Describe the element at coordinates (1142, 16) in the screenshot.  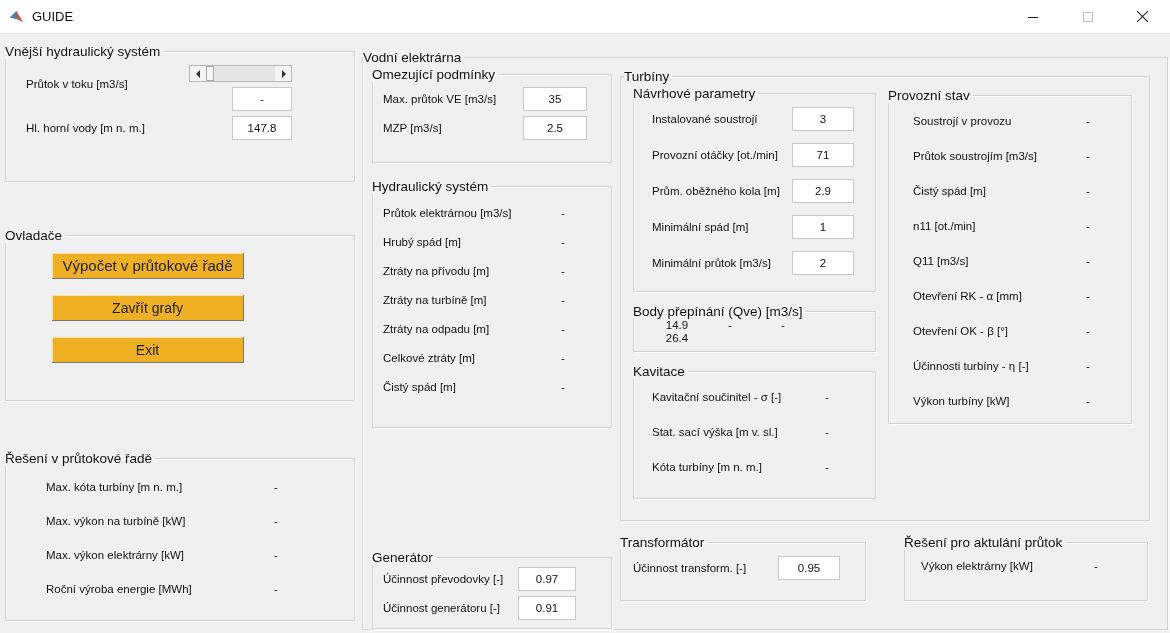
I see `close-icon` at that location.